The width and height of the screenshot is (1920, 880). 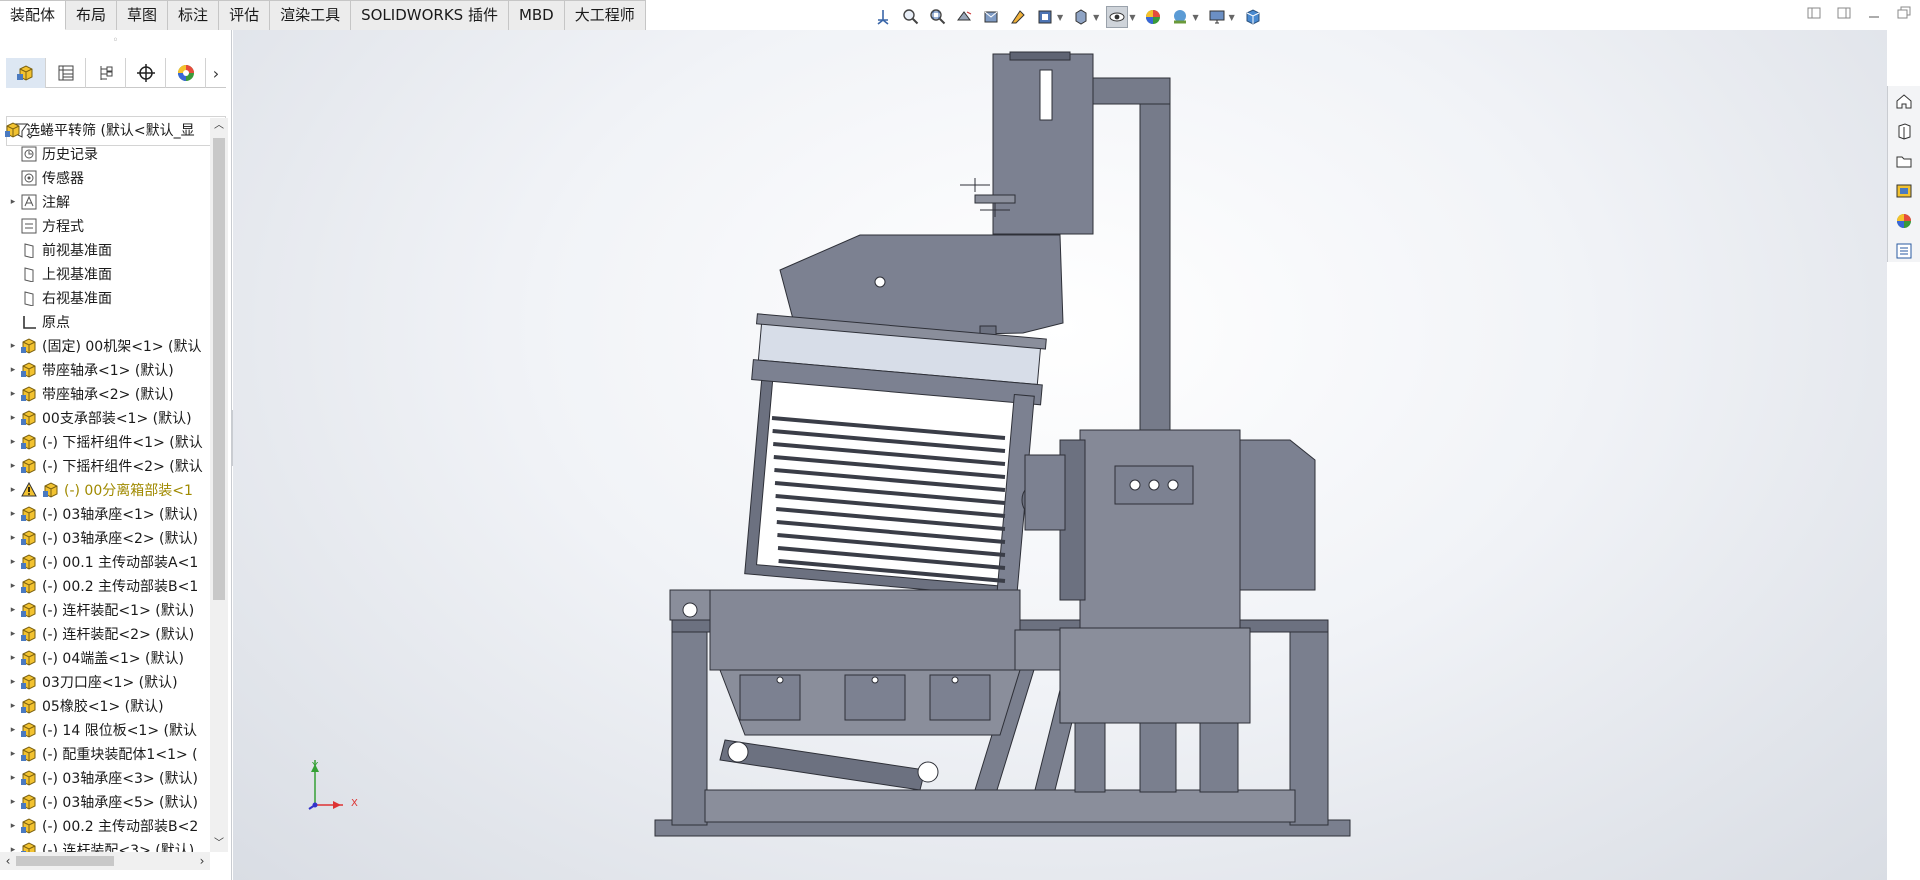 I want to click on tree-vertical-scrollbar: ︿ ﹀, so click(x=219, y=485).